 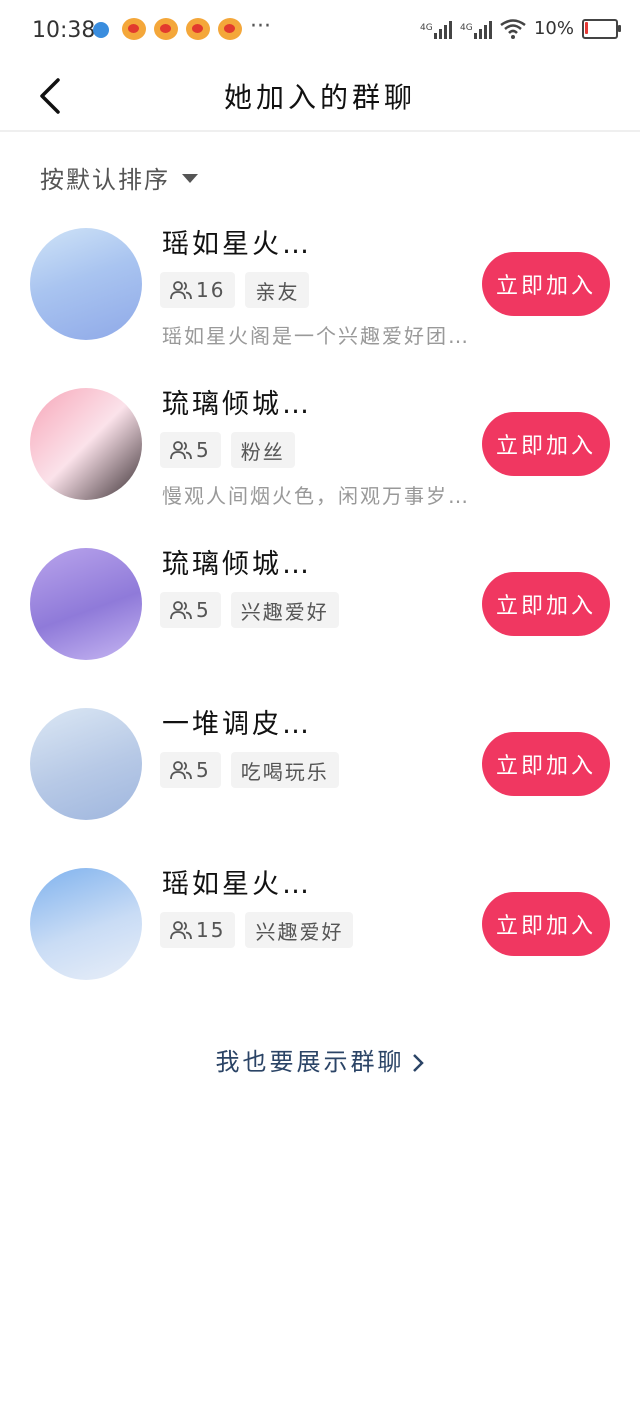 I want to click on group-row: 一堆调皮… 5 吃喝玩乐 立即加入, so click(x=320, y=788).